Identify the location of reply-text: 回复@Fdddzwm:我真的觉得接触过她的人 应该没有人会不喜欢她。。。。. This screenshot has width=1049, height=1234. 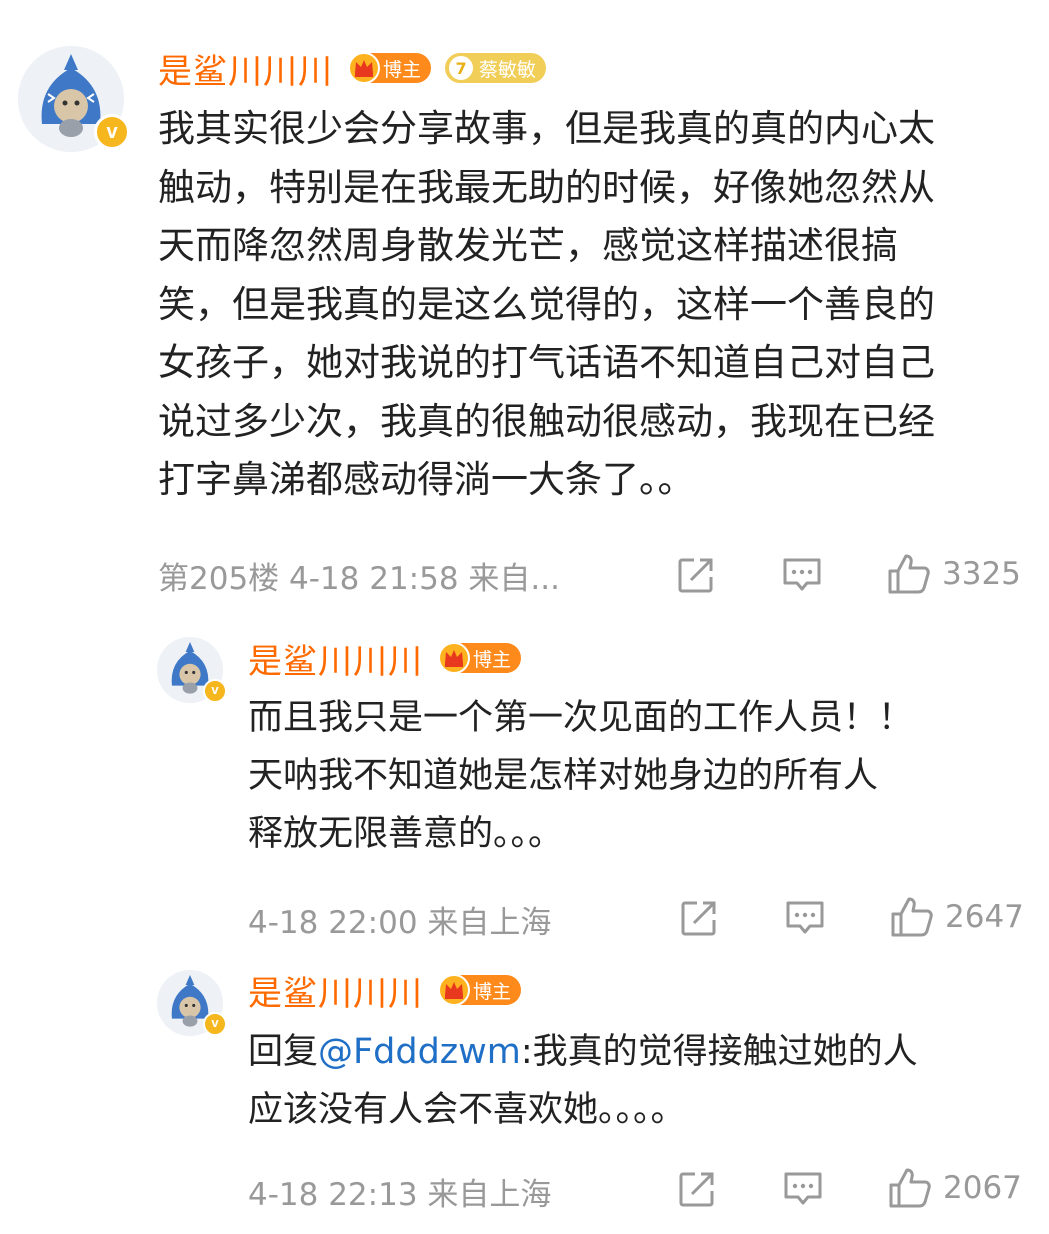
(643, 1081).